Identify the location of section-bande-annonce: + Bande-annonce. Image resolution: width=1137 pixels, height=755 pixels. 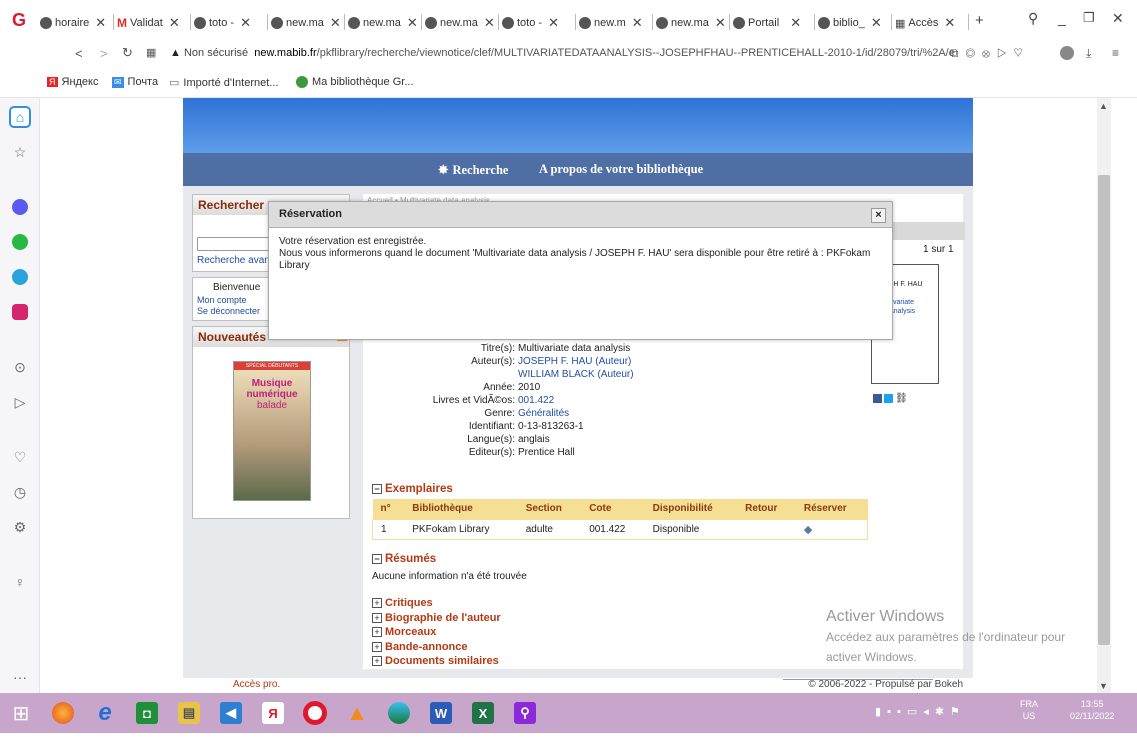
(436, 647).